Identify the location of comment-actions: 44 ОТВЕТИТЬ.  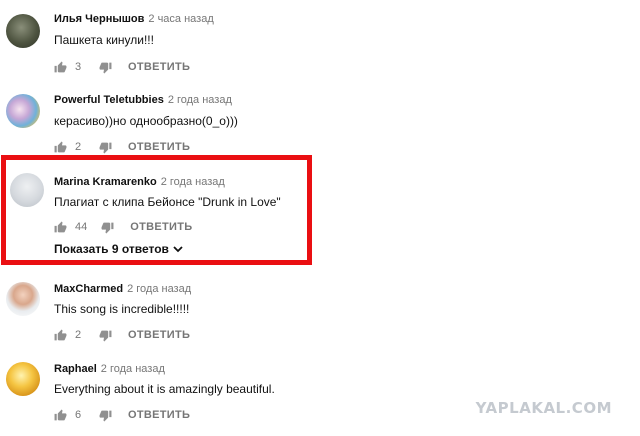
(123, 227).